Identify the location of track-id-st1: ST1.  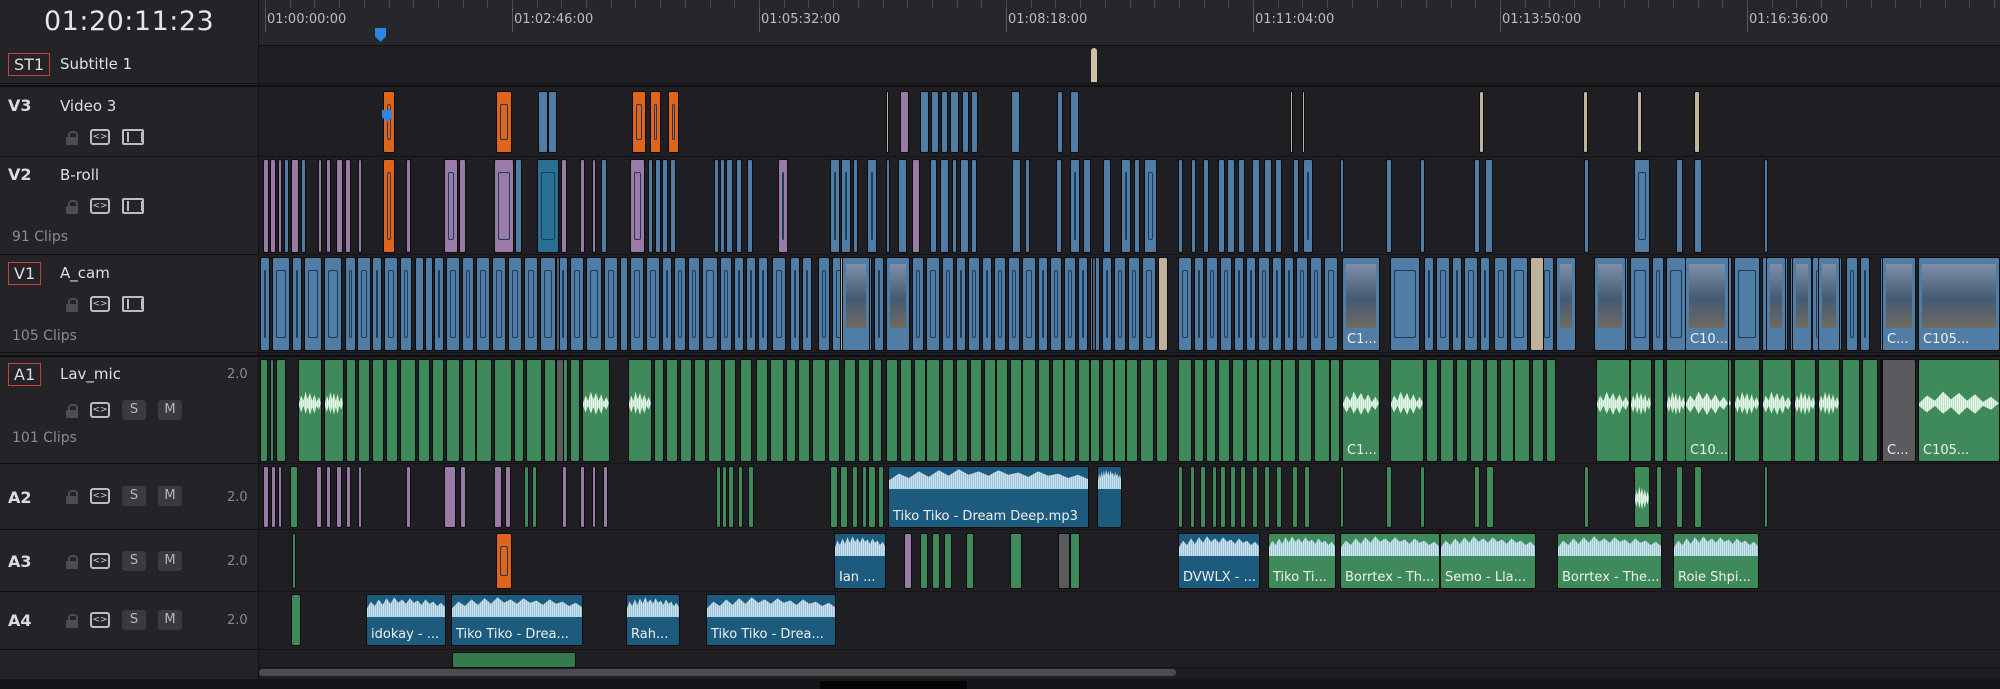
(29, 64).